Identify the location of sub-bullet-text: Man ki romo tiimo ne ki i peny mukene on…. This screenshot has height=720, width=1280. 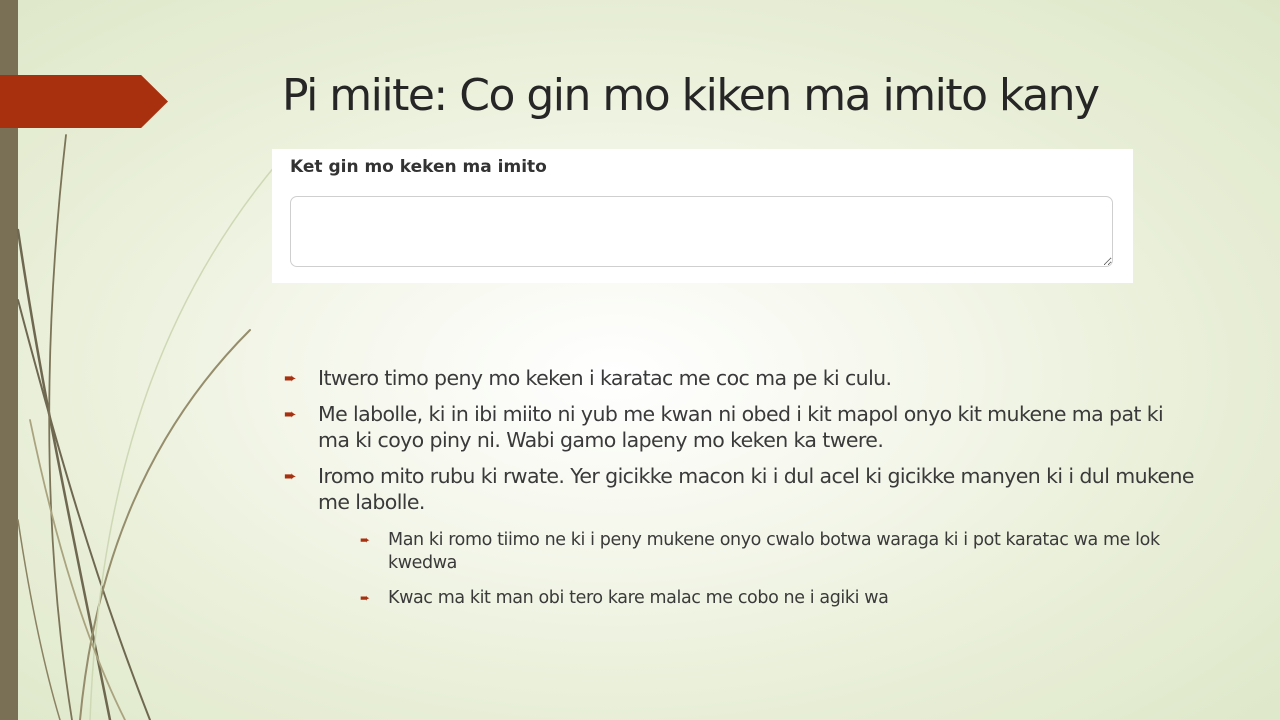
(774, 551).